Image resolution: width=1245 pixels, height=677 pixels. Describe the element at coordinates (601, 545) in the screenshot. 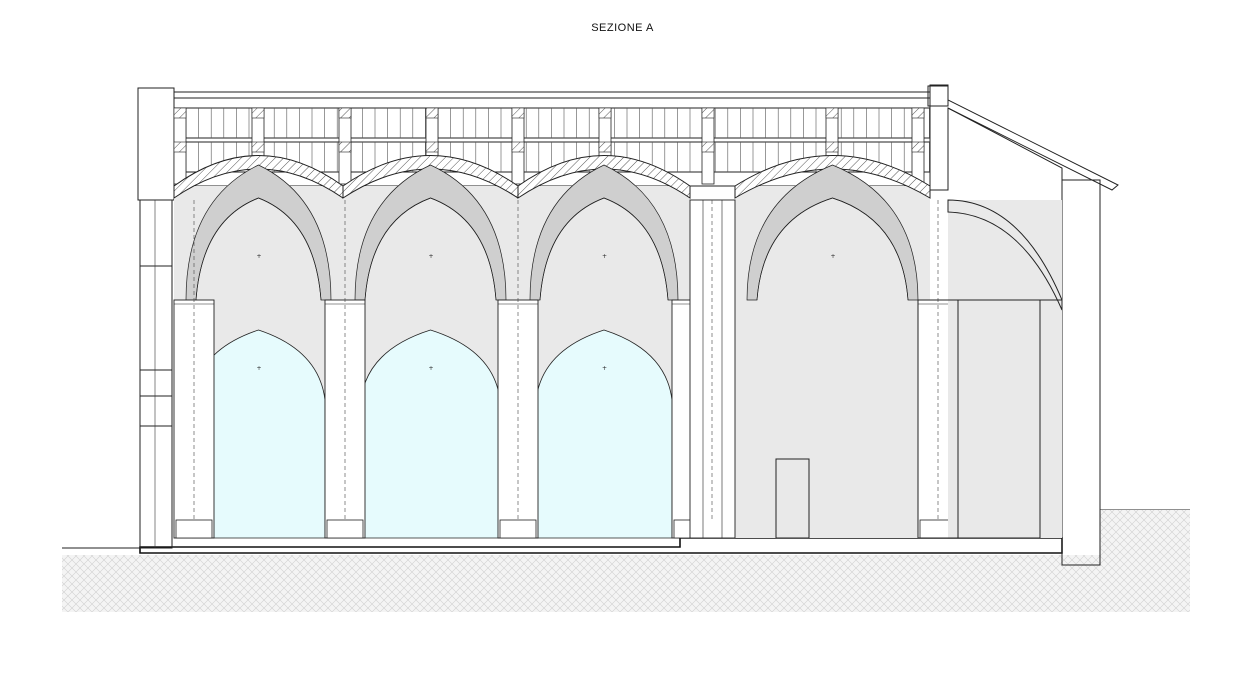

I see `floor-slab` at that location.